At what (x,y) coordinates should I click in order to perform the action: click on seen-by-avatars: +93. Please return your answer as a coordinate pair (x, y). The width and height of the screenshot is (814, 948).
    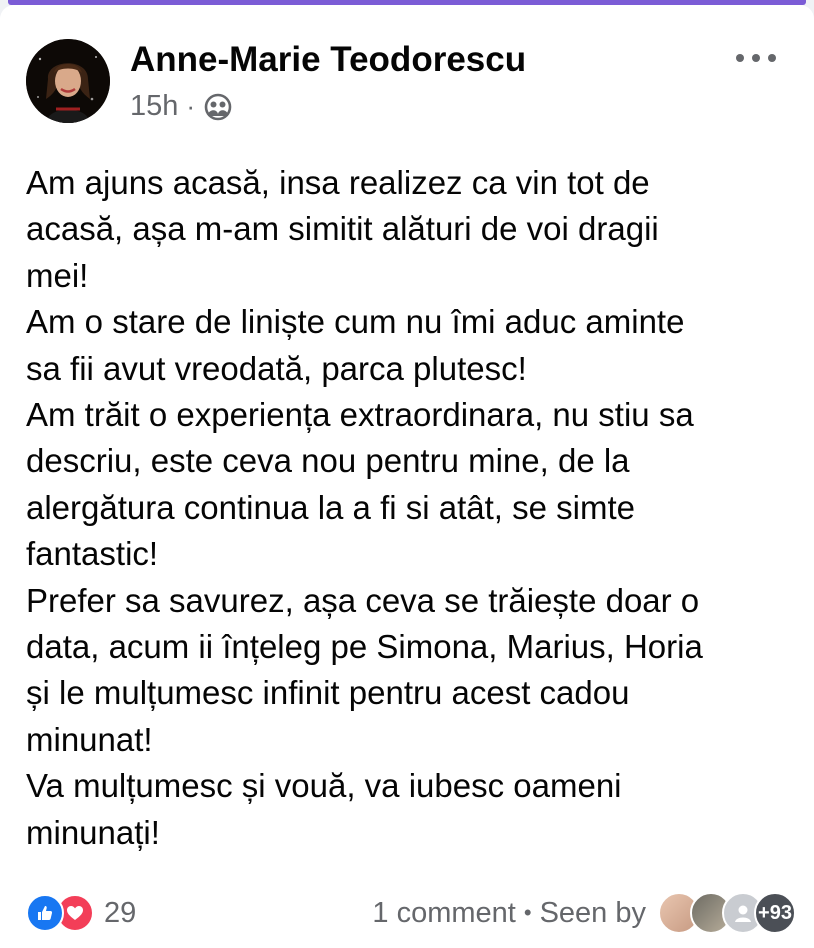
    Looking at the image, I should click on (727, 913).